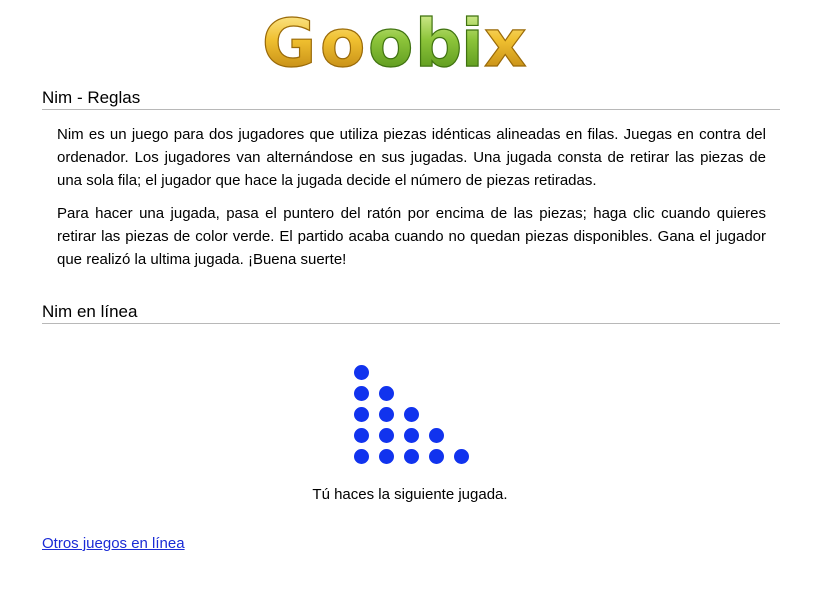 The height and width of the screenshot is (608, 816). What do you see at coordinates (505, 42) in the screenshot?
I see `logo-letter: x` at bounding box center [505, 42].